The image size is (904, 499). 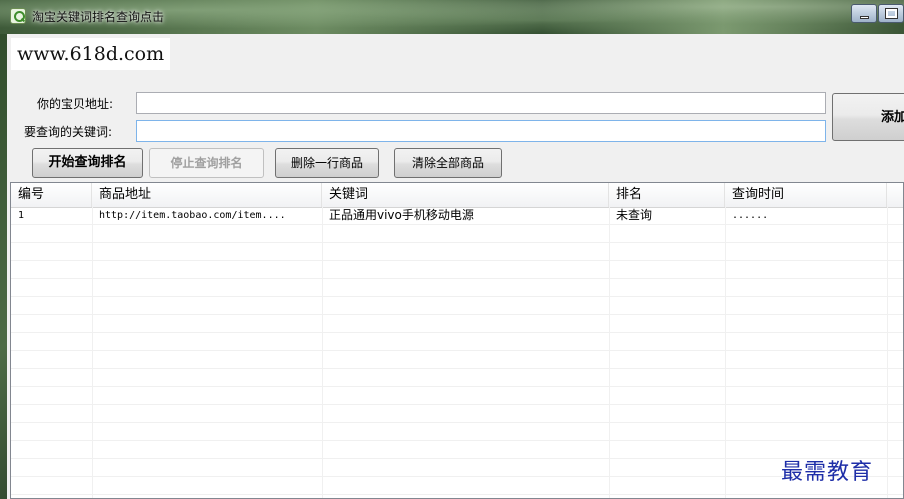 I want to click on keyword-label: 要查询的关键词:, so click(x=68, y=132).